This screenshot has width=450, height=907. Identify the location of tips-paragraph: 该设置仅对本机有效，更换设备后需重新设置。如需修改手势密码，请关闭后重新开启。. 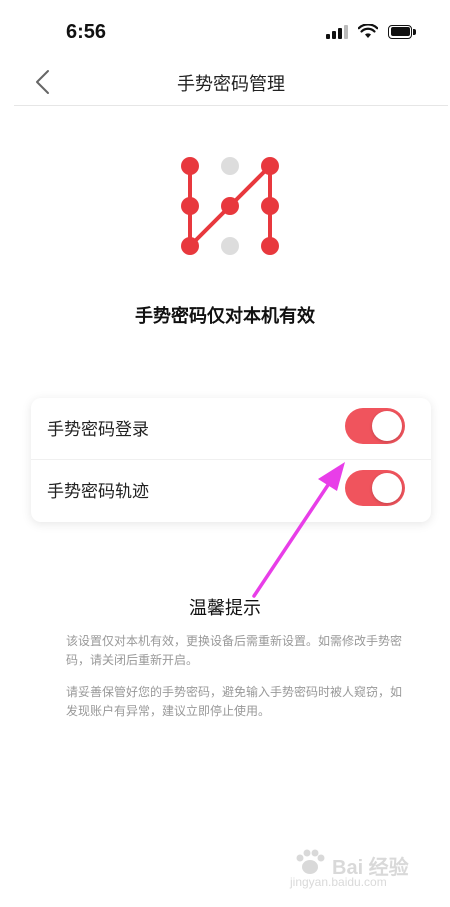
(234, 650).